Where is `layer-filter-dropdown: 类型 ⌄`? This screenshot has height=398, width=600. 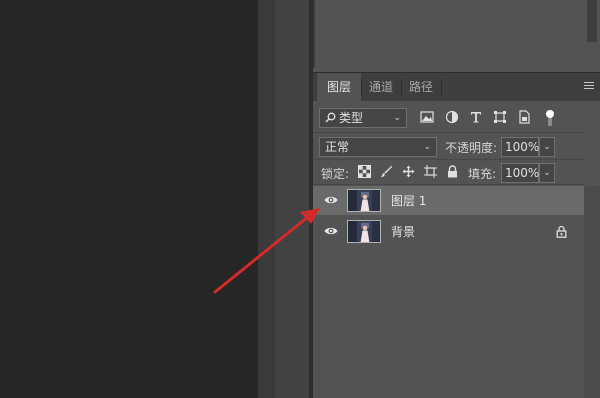 layer-filter-dropdown: 类型 ⌄ is located at coordinates (363, 118).